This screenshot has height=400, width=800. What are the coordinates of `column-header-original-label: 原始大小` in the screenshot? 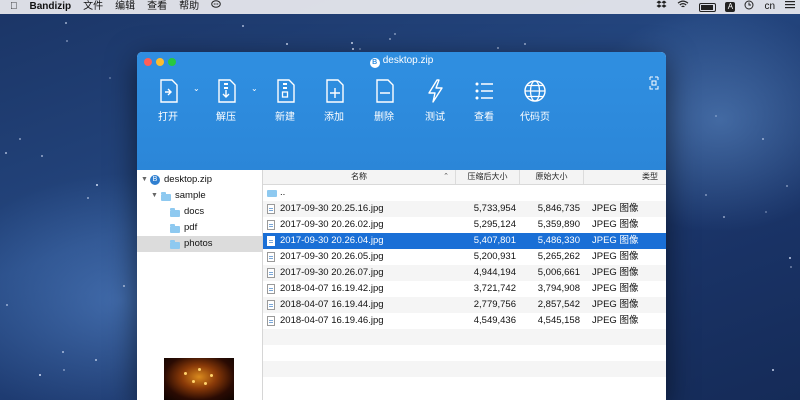 It's located at (551, 176).